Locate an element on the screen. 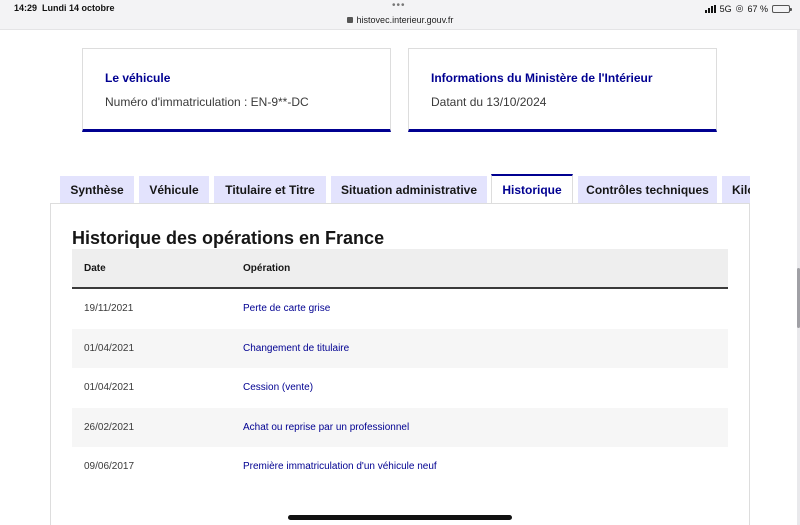 The height and width of the screenshot is (525, 800). table-row: 19/11/2021 Perte de carte grise is located at coordinates (400, 309).